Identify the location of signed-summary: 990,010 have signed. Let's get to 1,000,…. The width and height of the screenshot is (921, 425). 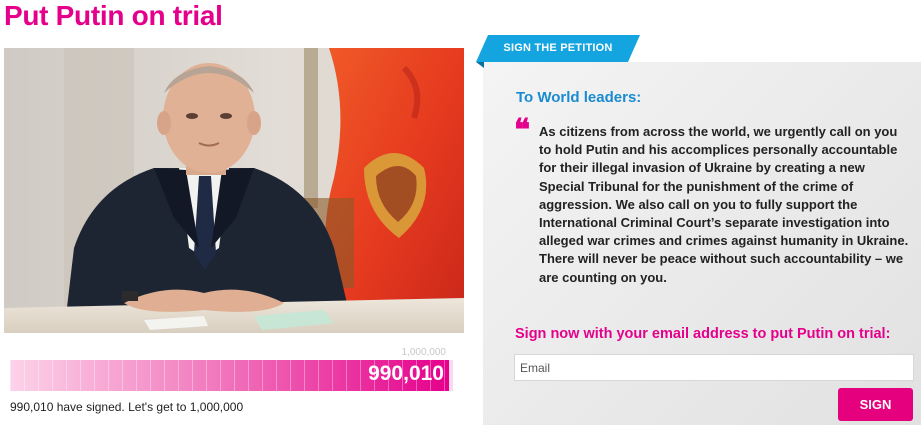
(127, 407).